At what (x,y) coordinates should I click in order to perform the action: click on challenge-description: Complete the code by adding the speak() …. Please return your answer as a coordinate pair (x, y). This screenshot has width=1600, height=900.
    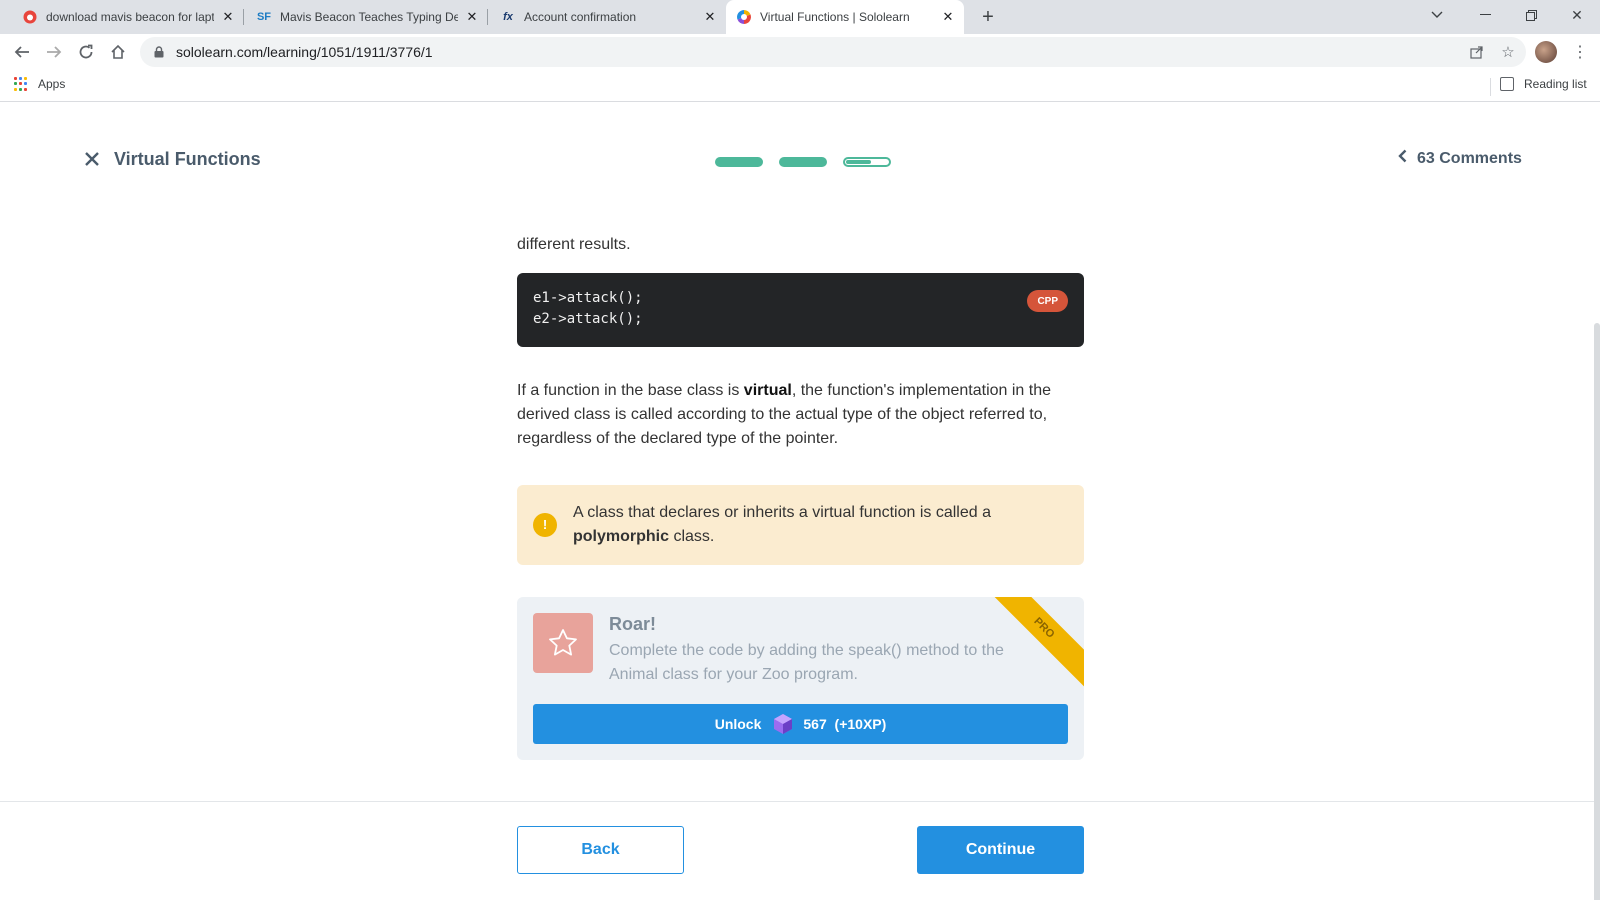
    Looking at the image, I should click on (806, 662).